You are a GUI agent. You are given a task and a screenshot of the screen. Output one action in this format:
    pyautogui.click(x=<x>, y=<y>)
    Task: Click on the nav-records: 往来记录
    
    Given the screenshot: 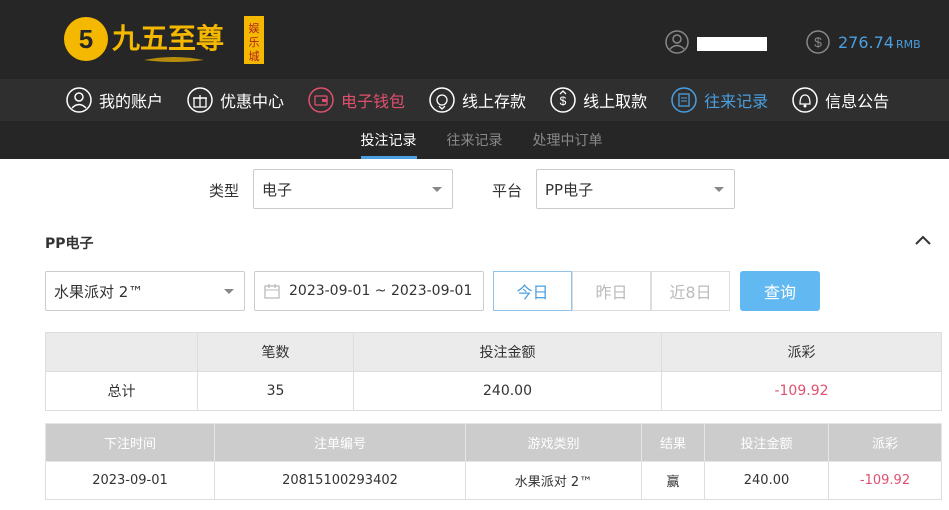 What is the action you would take?
    pyautogui.click(x=719, y=100)
    